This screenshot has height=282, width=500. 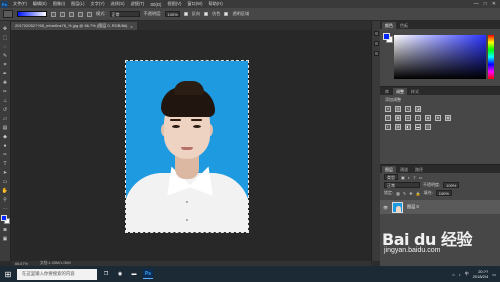 What do you see at coordinates (408, 109) in the screenshot?
I see `curves-icon: ∿` at bounding box center [408, 109].